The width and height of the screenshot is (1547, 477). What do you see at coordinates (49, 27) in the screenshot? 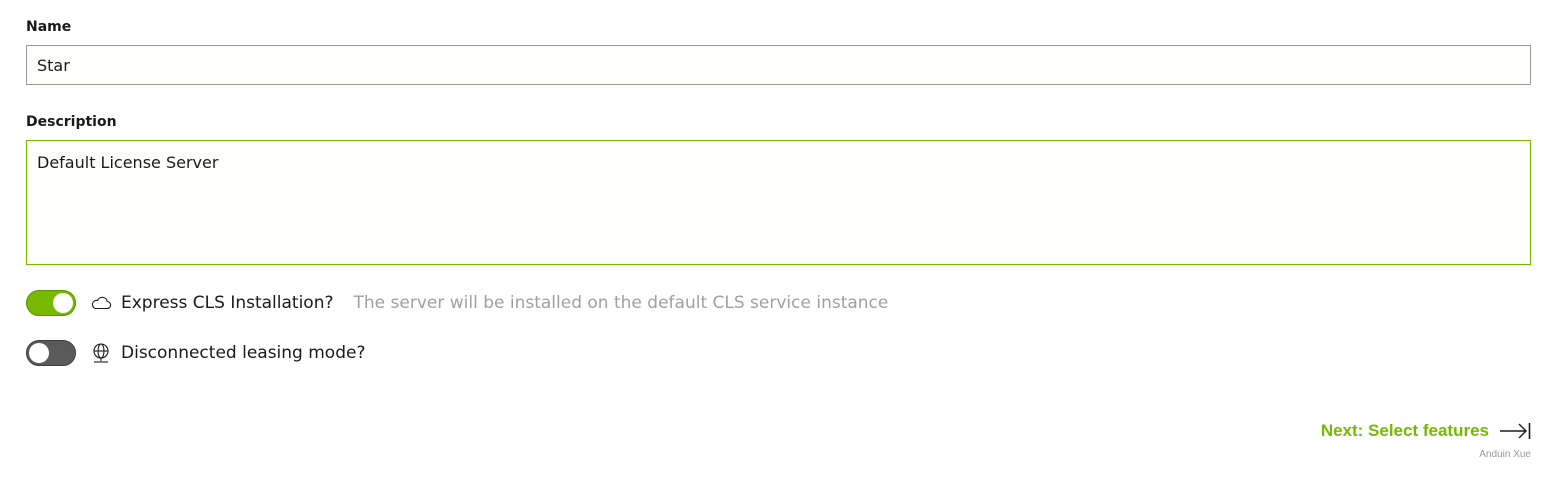
I see `name-label: Name` at bounding box center [49, 27].